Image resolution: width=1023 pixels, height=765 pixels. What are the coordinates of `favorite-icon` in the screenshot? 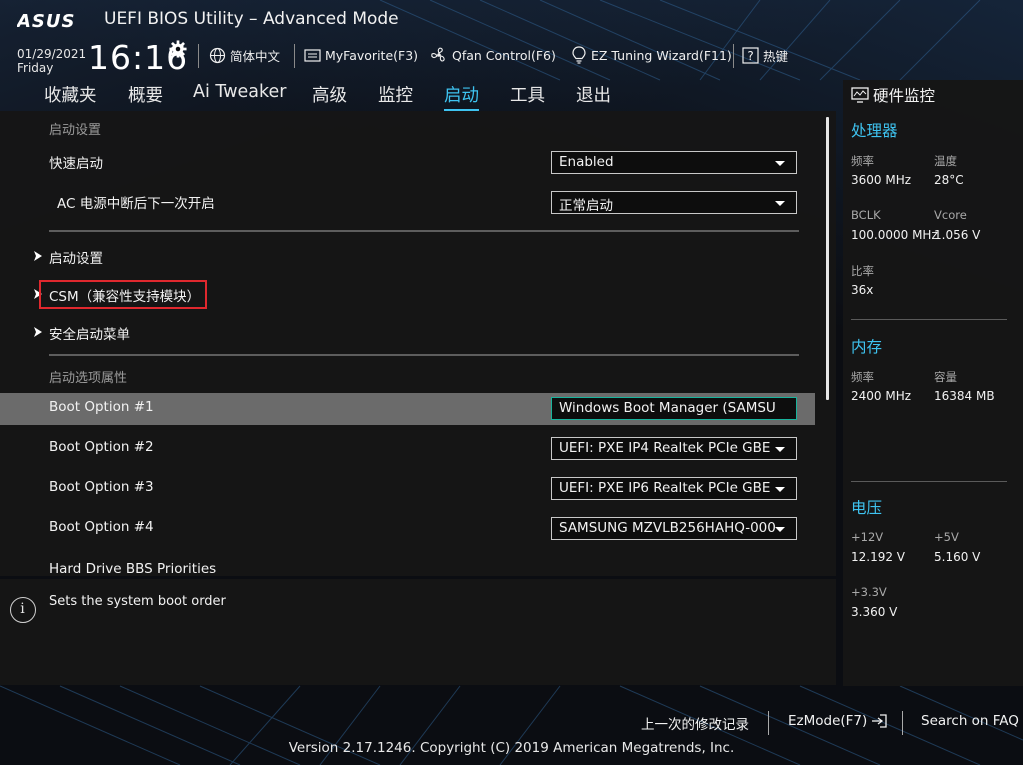 It's located at (312, 55).